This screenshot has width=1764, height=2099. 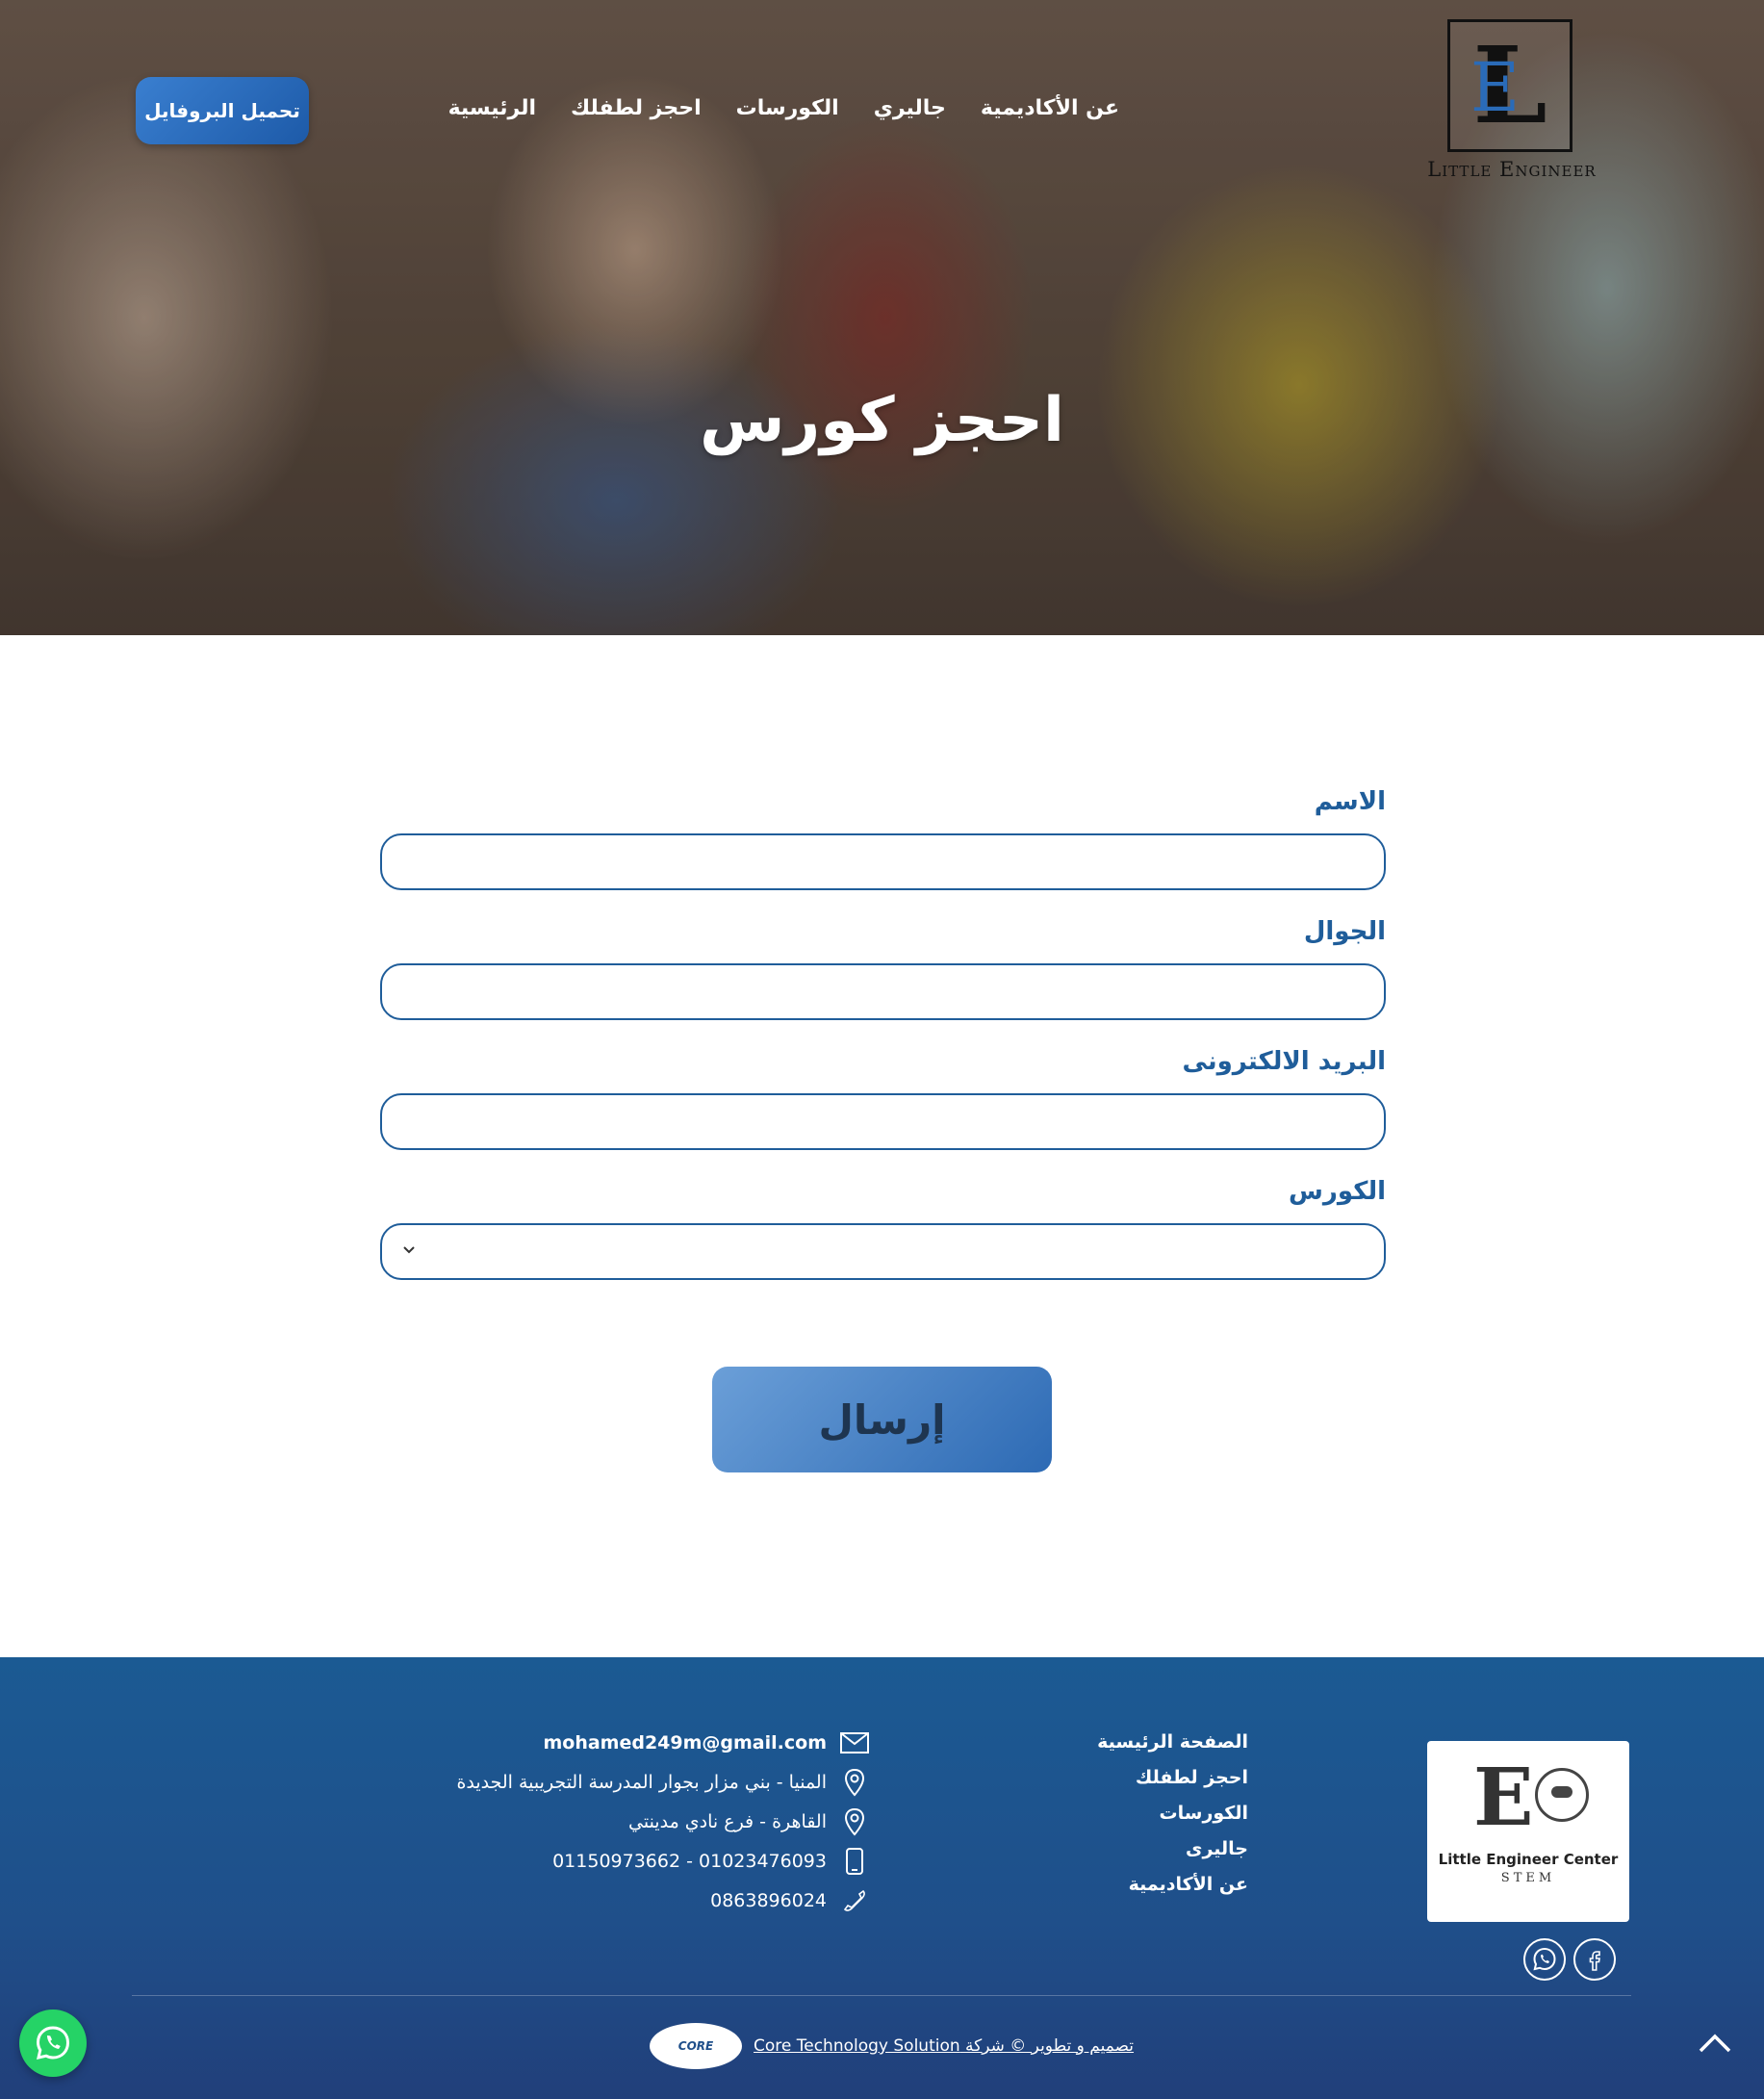 I want to click on email-input, so click(x=883, y=1121).